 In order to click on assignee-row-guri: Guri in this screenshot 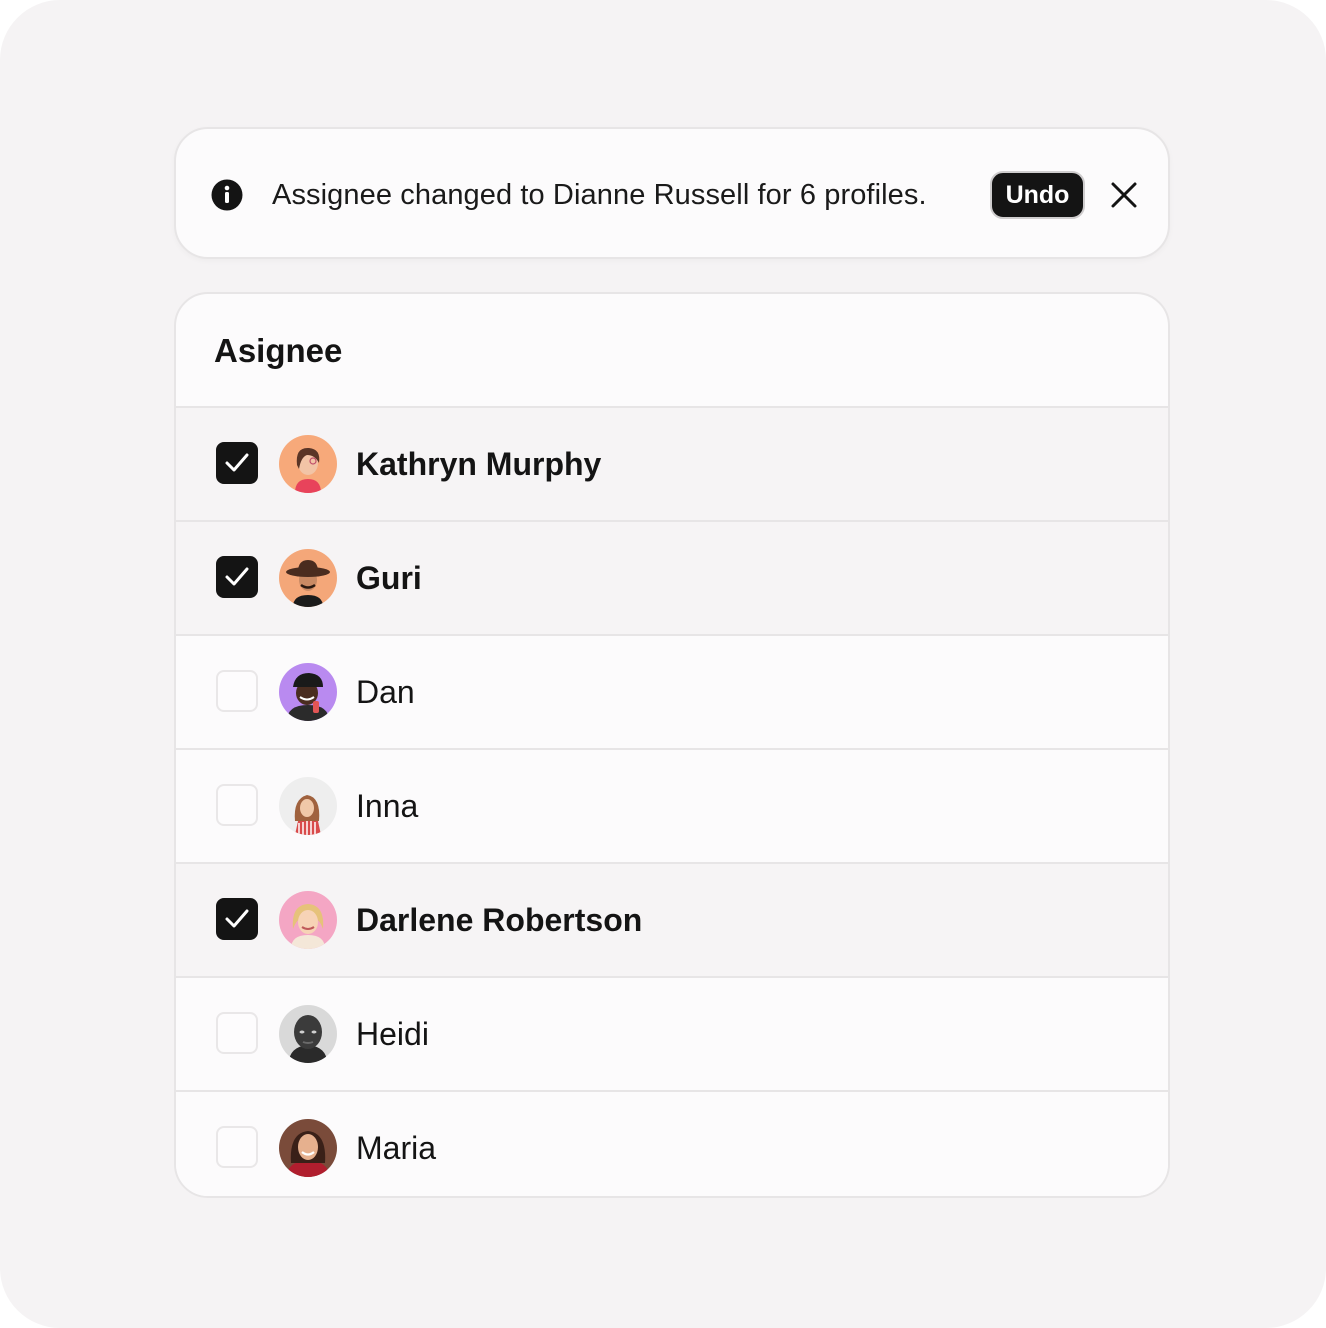, I will do `click(672, 577)`.